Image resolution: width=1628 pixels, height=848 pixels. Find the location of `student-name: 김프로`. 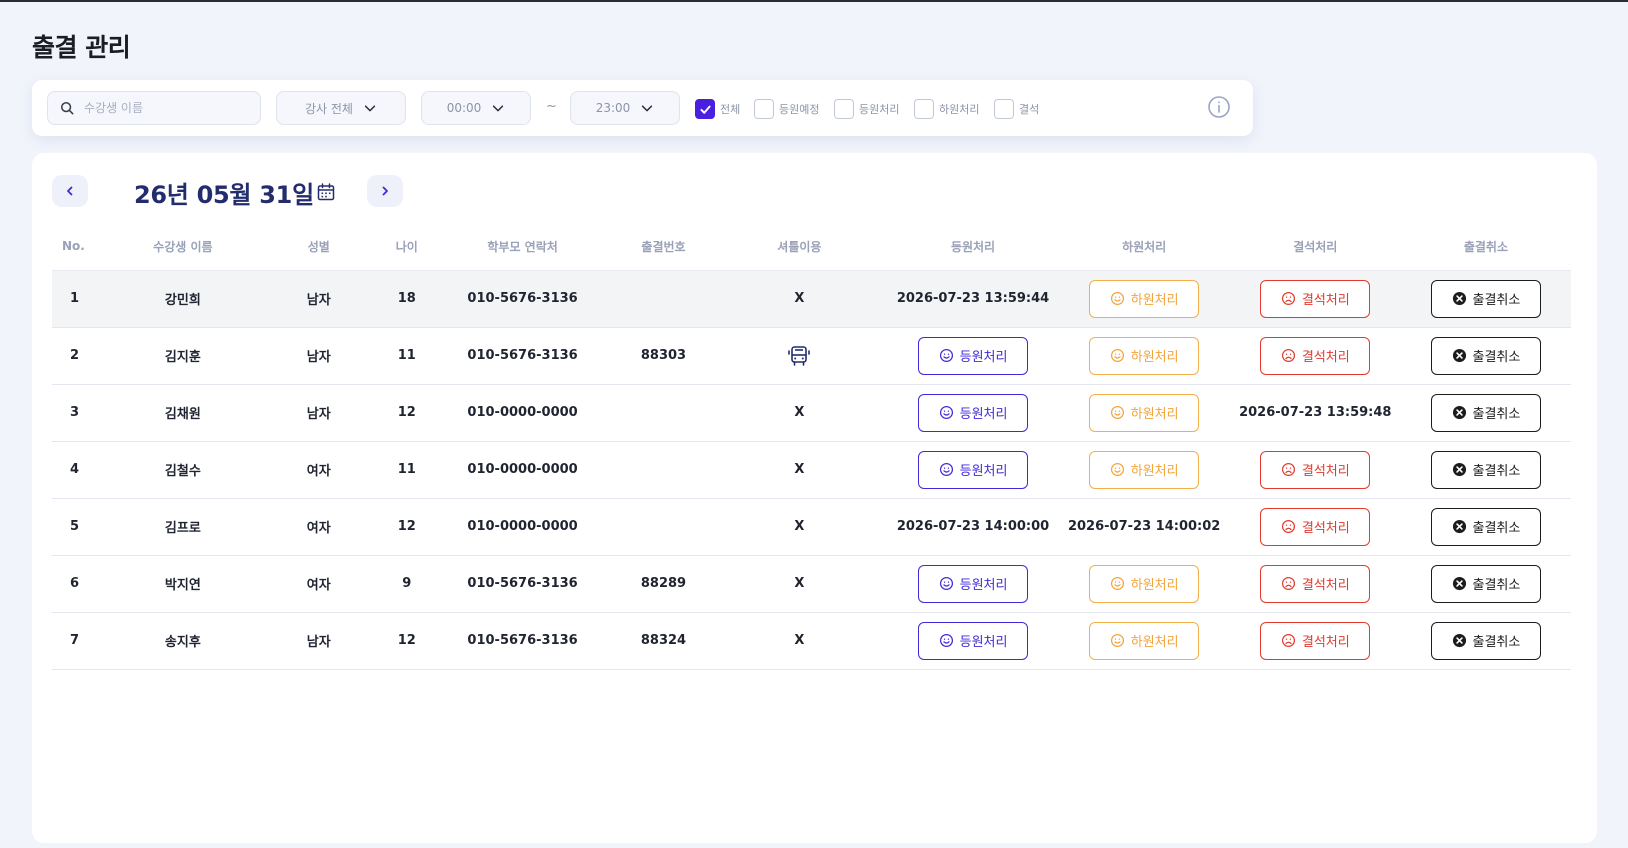

student-name: 김프로 is located at coordinates (183, 527).